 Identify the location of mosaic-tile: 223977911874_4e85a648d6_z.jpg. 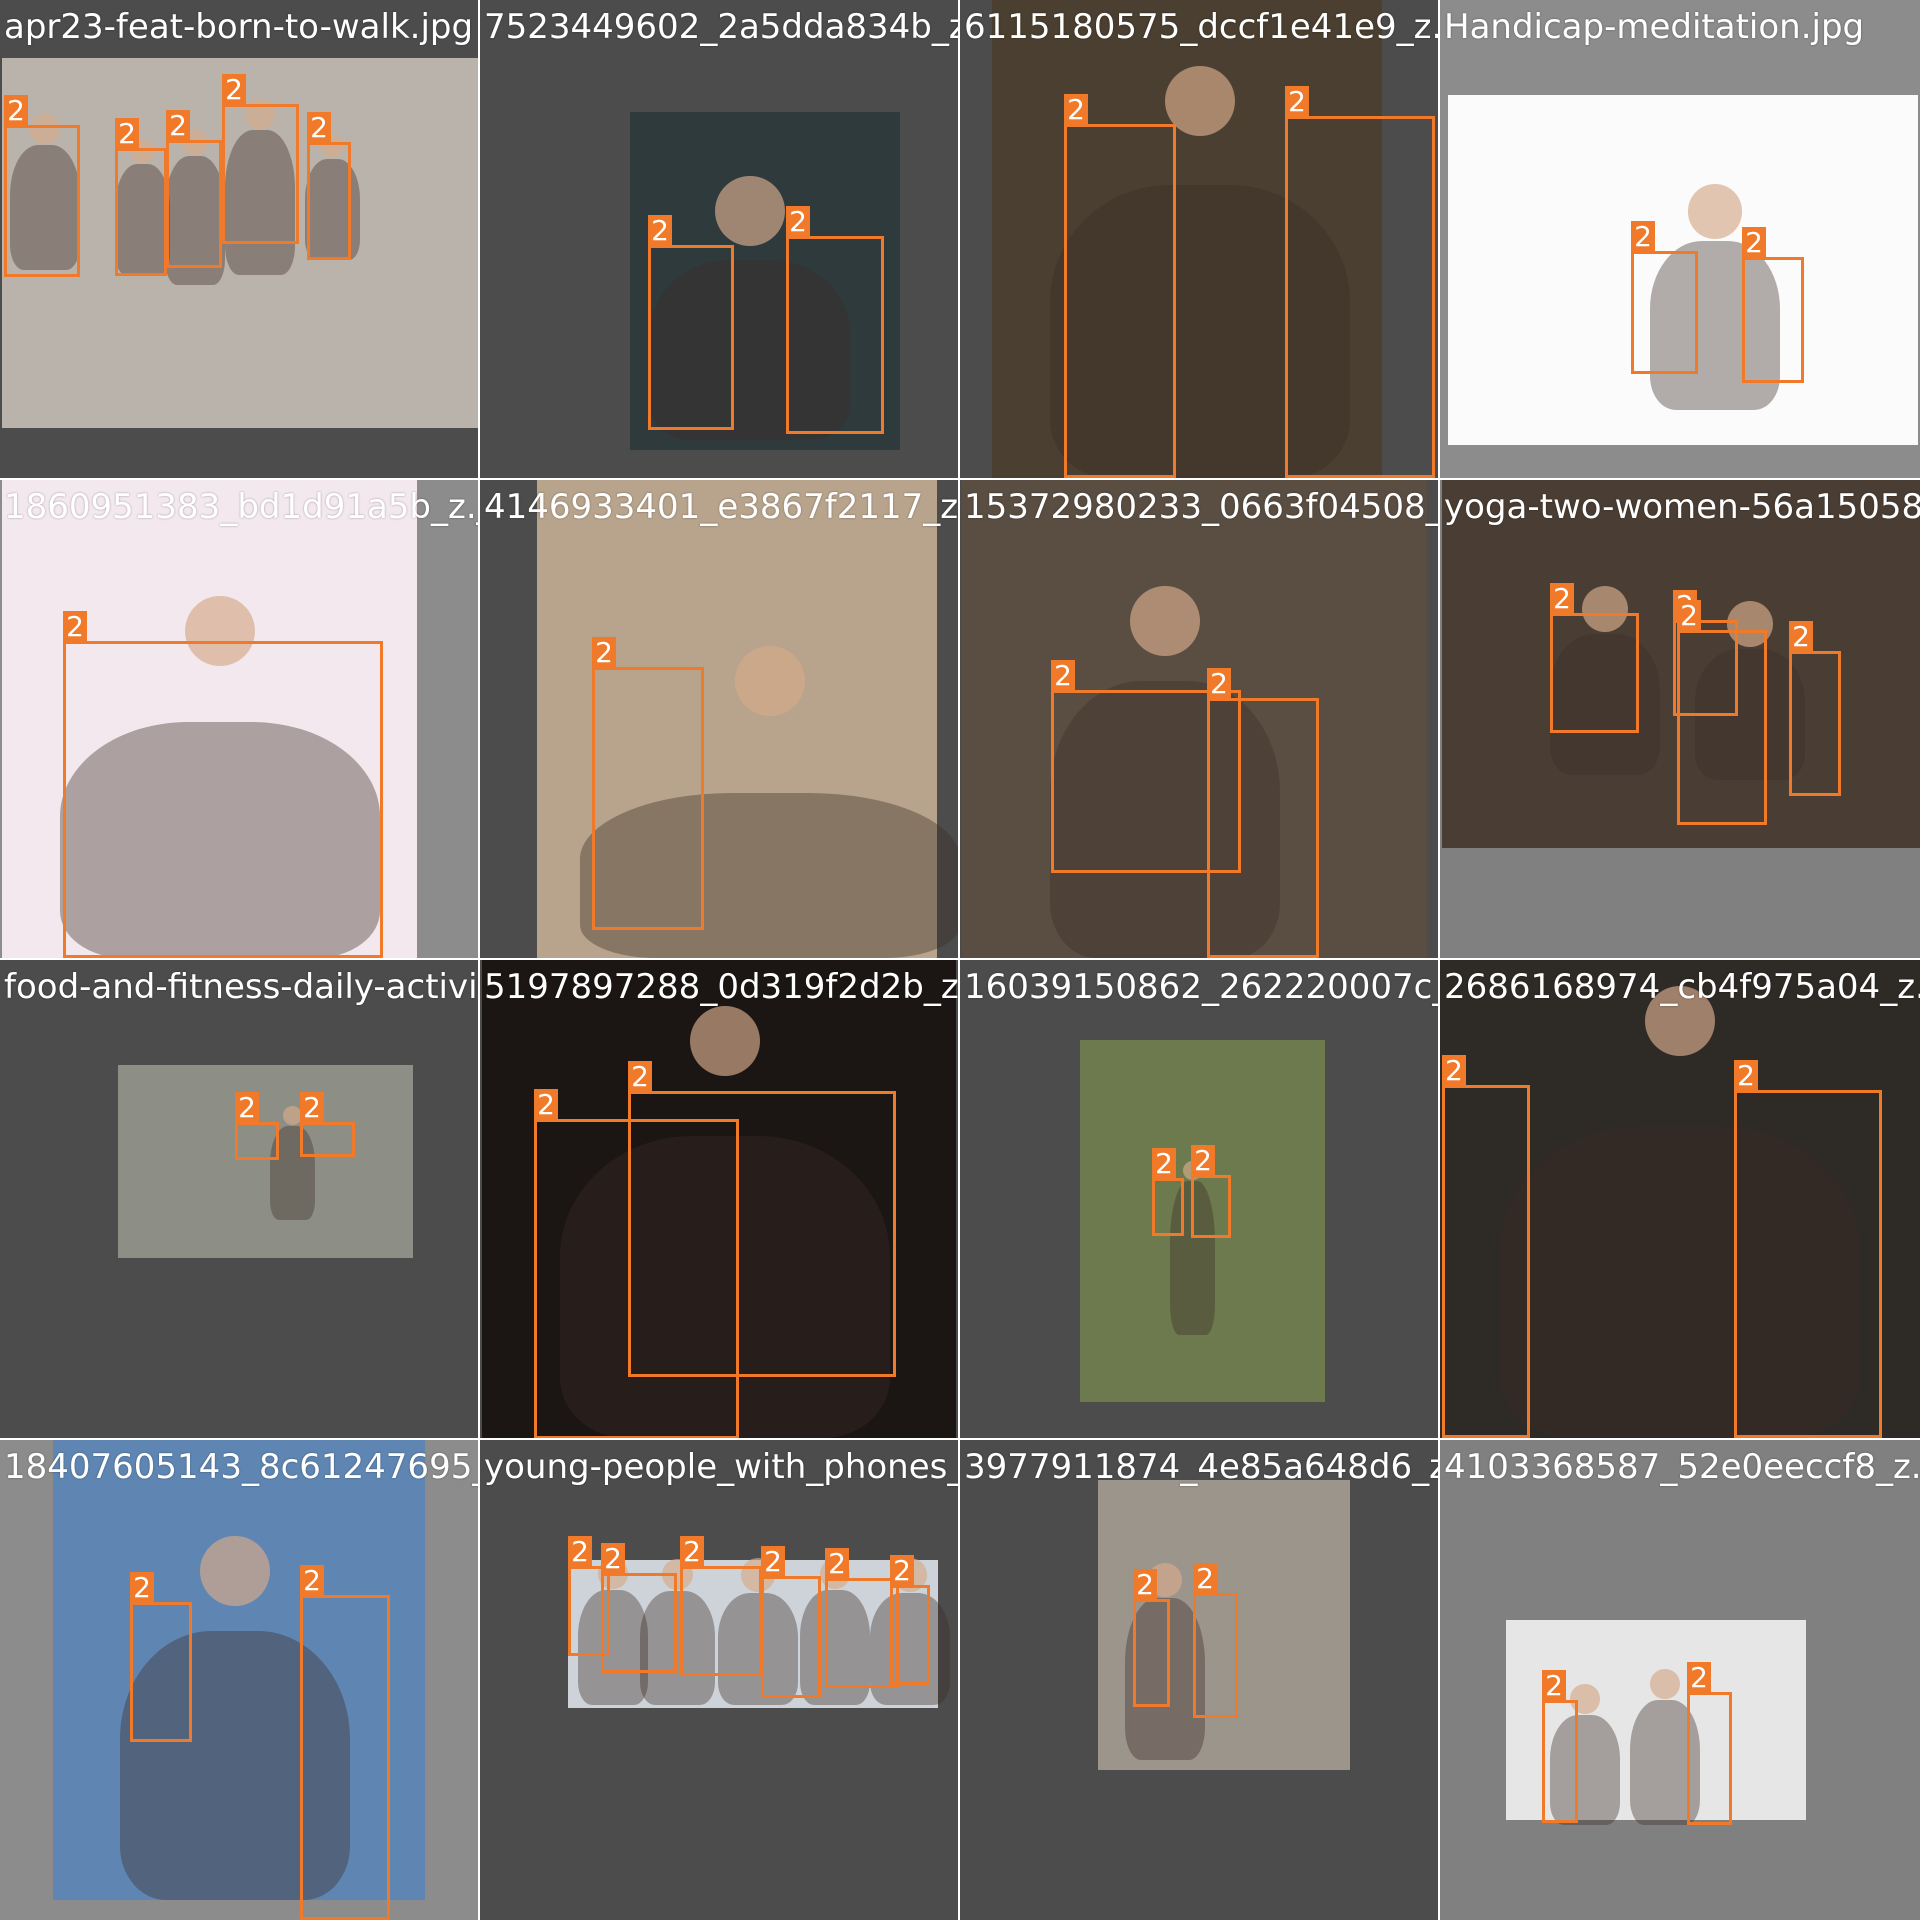
(1199, 1680).